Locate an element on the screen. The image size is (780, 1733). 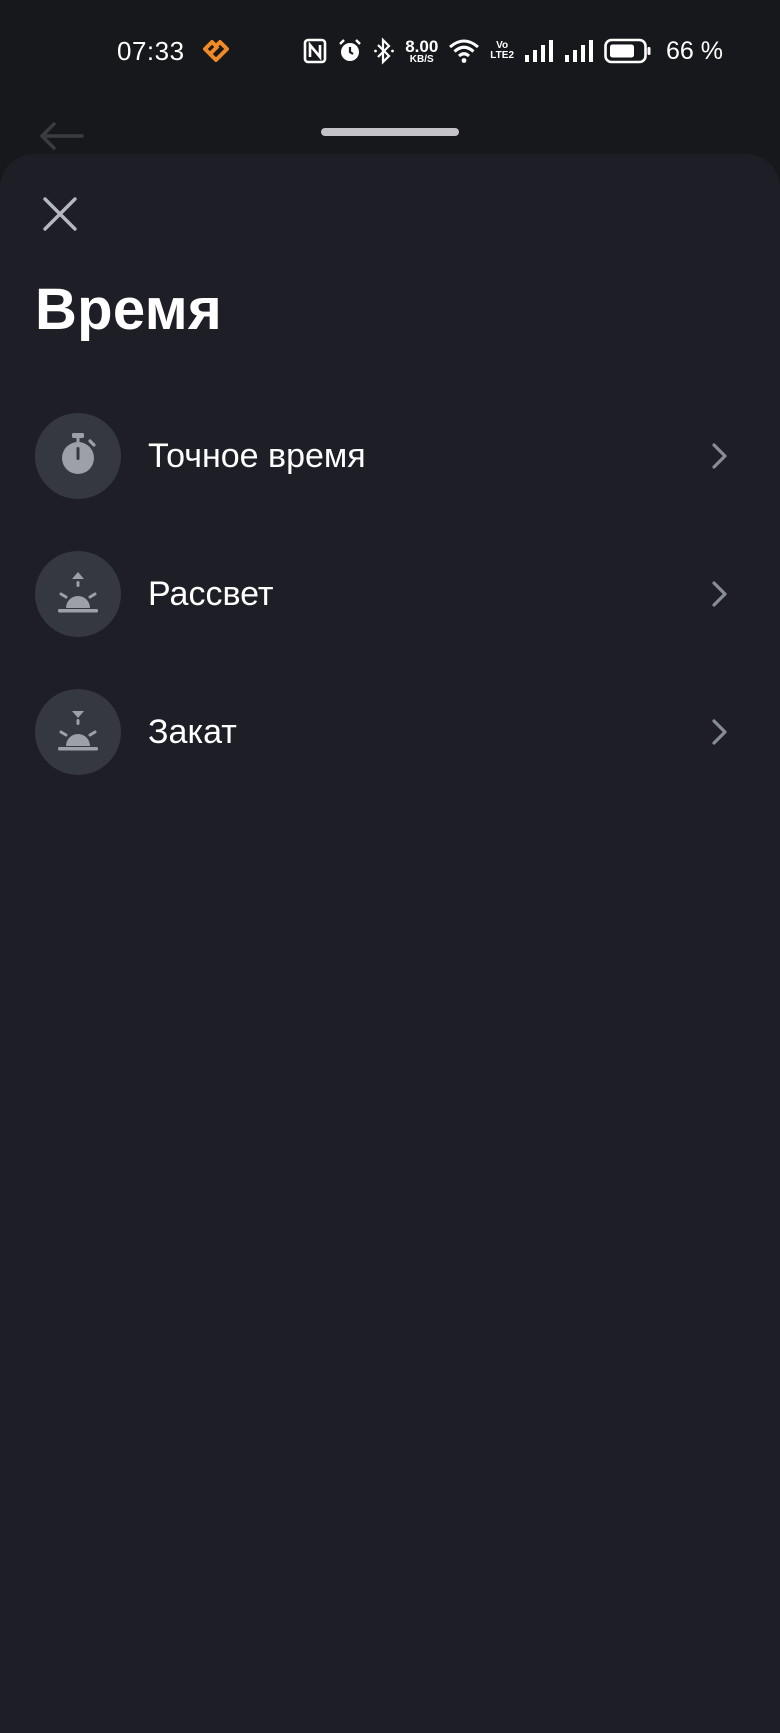
stopwatch-icon is located at coordinates (78, 456).